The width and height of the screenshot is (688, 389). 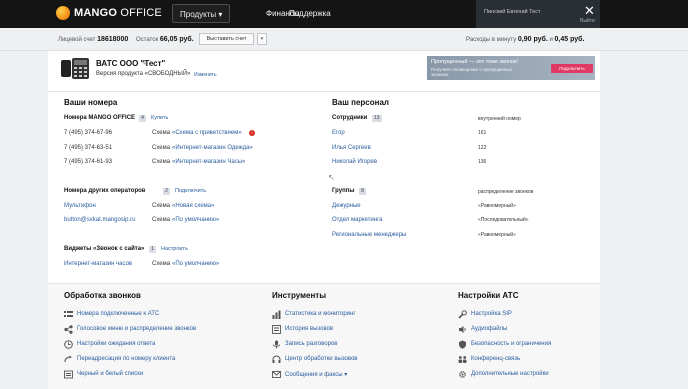 What do you see at coordinates (105, 191) in the screenshot?
I see `other-operators-label: Номера других операторов` at bounding box center [105, 191].